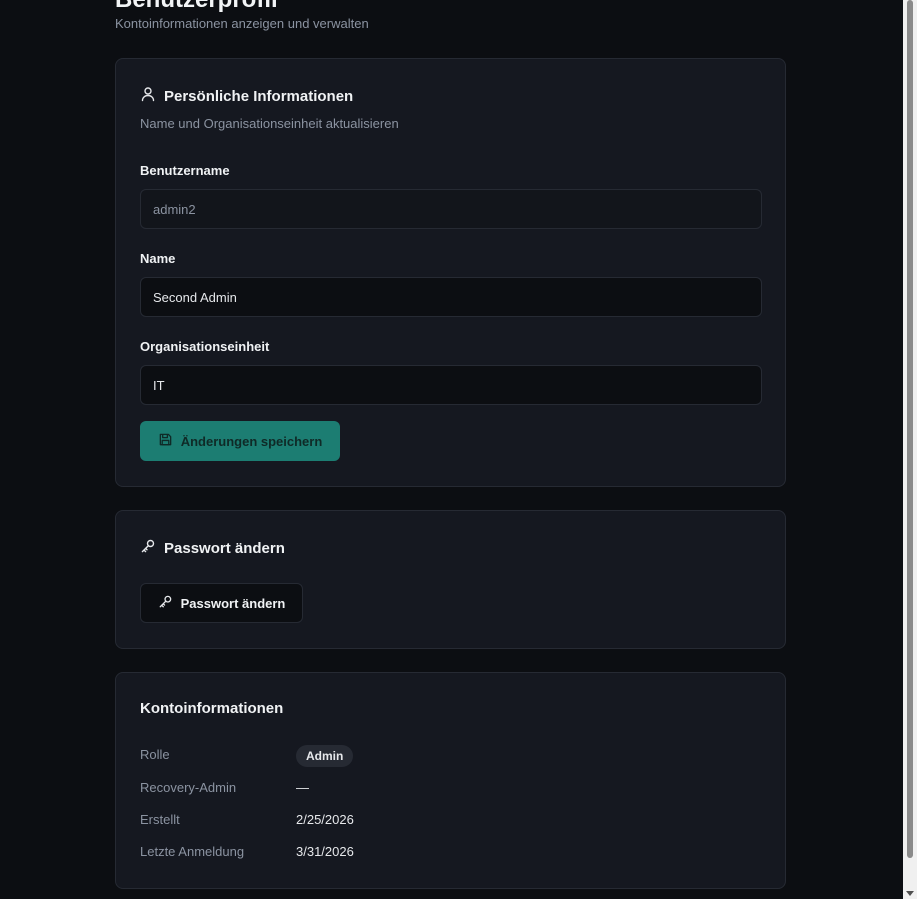 The height and width of the screenshot is (899, 917). What do you see at coordinates (188, 787) in the screenshot?
I see `recovery-key: Recovery-Admin` at bounding box center [188, 787].